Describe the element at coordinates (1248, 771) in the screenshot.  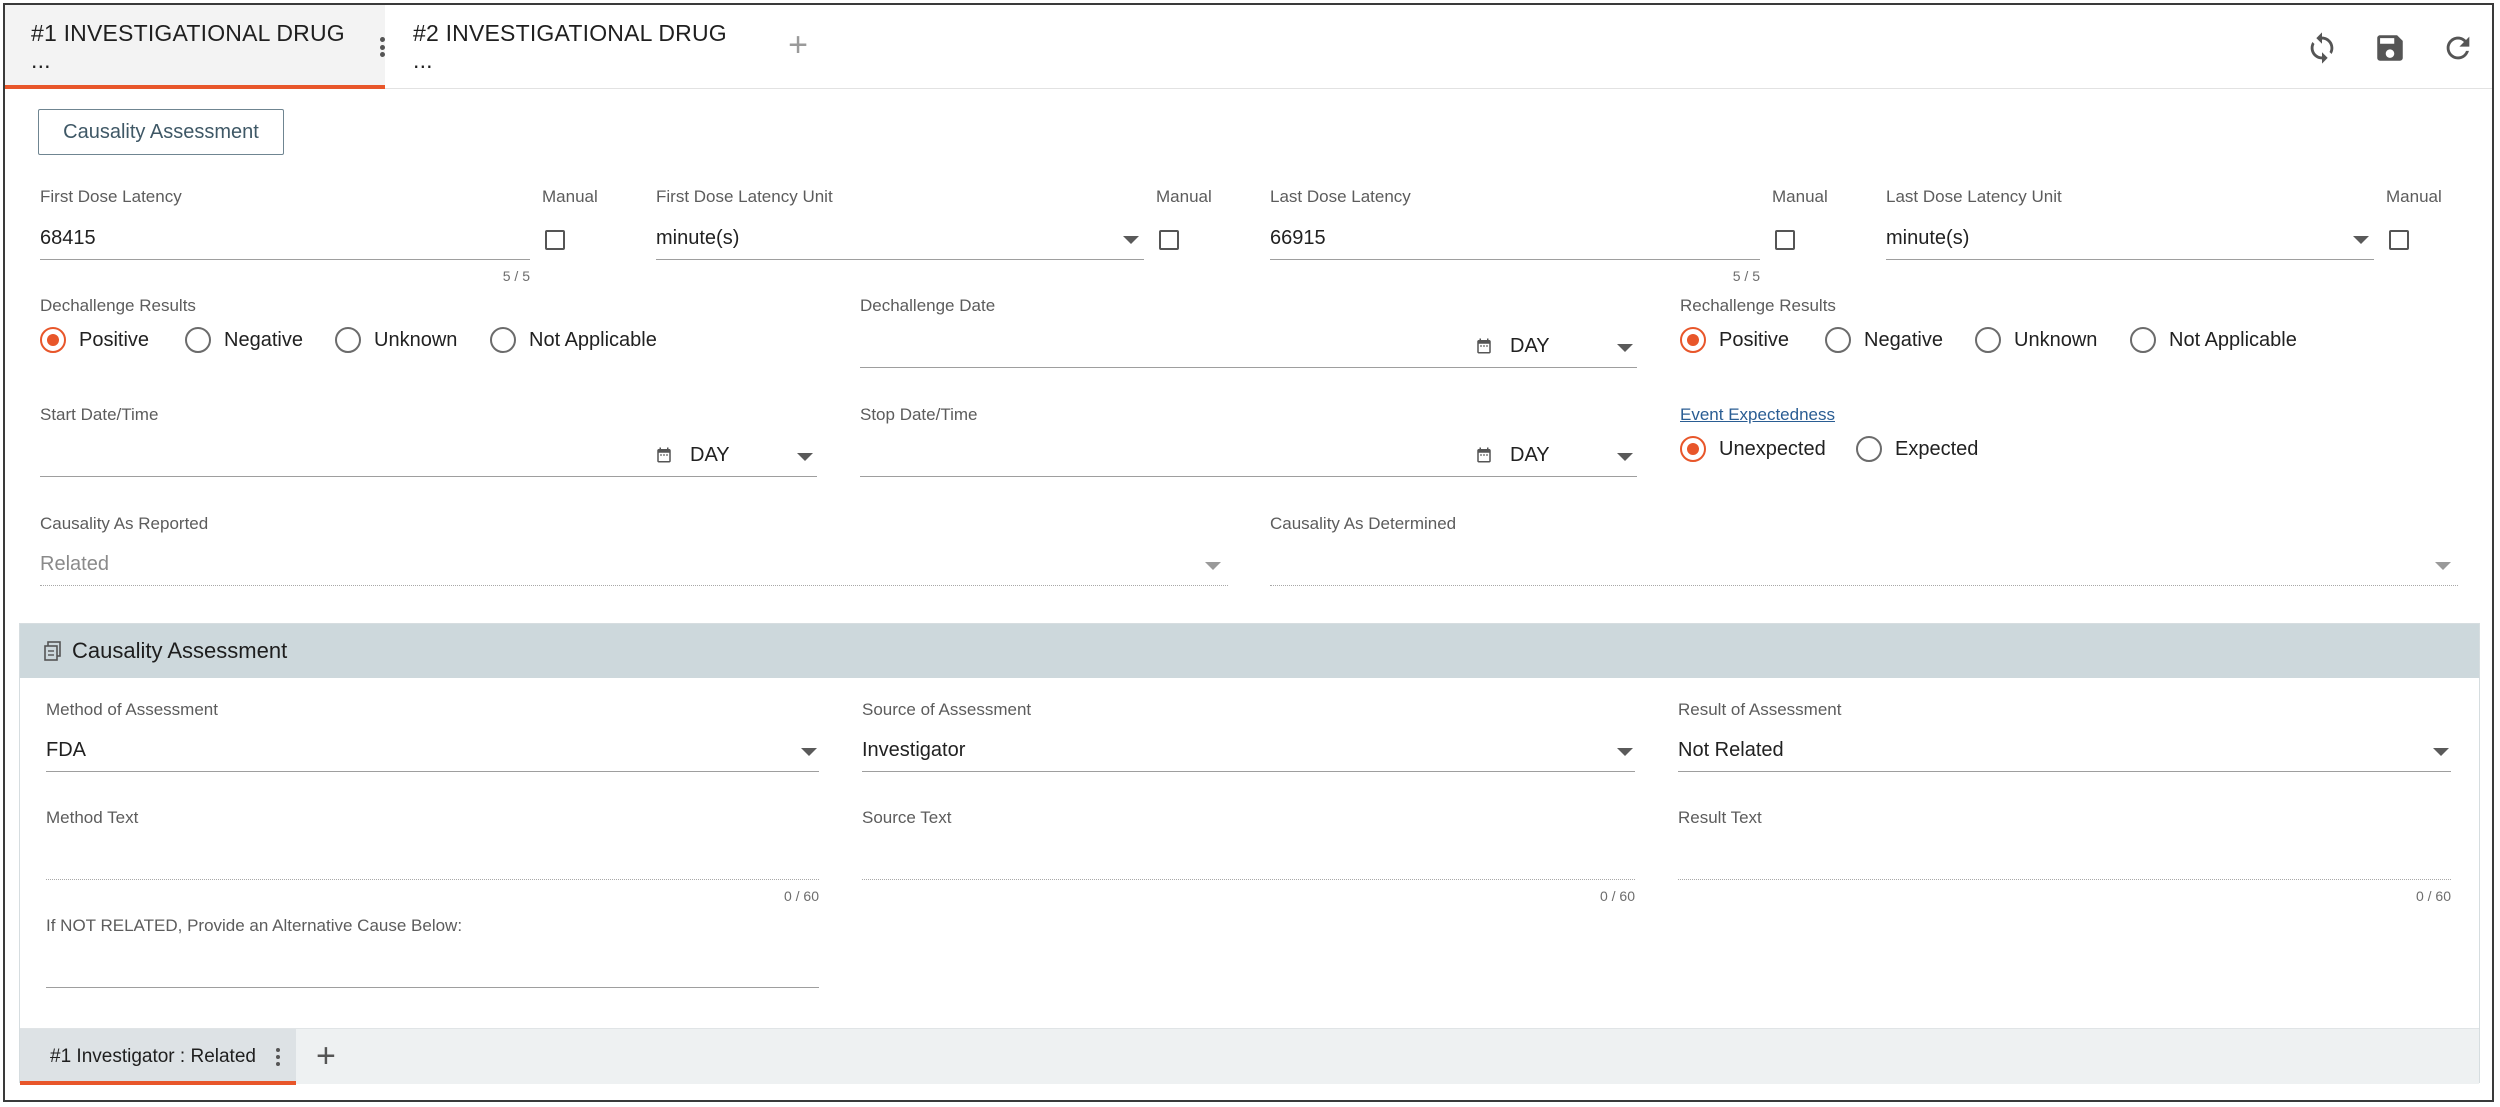
I see `source-assessment-underline` at that location.